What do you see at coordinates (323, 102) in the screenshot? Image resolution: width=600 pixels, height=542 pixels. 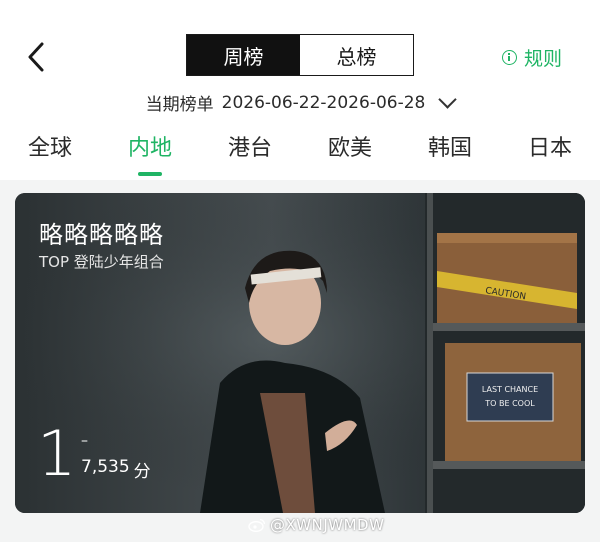 I see `period-range: 2026-06-22-2026-06-28` at bounding box center [323, 102].